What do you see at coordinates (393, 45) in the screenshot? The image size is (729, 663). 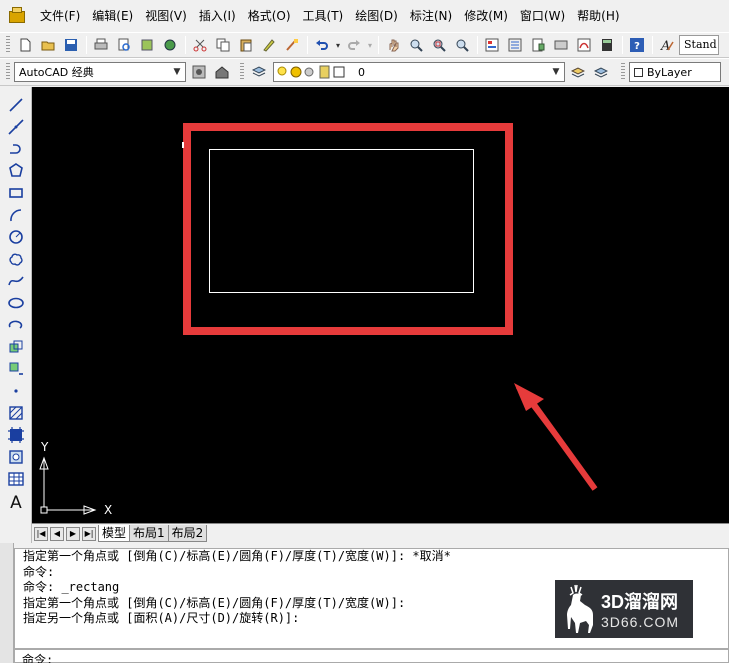 I see `pan-icon` at bounding box center [393, 45].